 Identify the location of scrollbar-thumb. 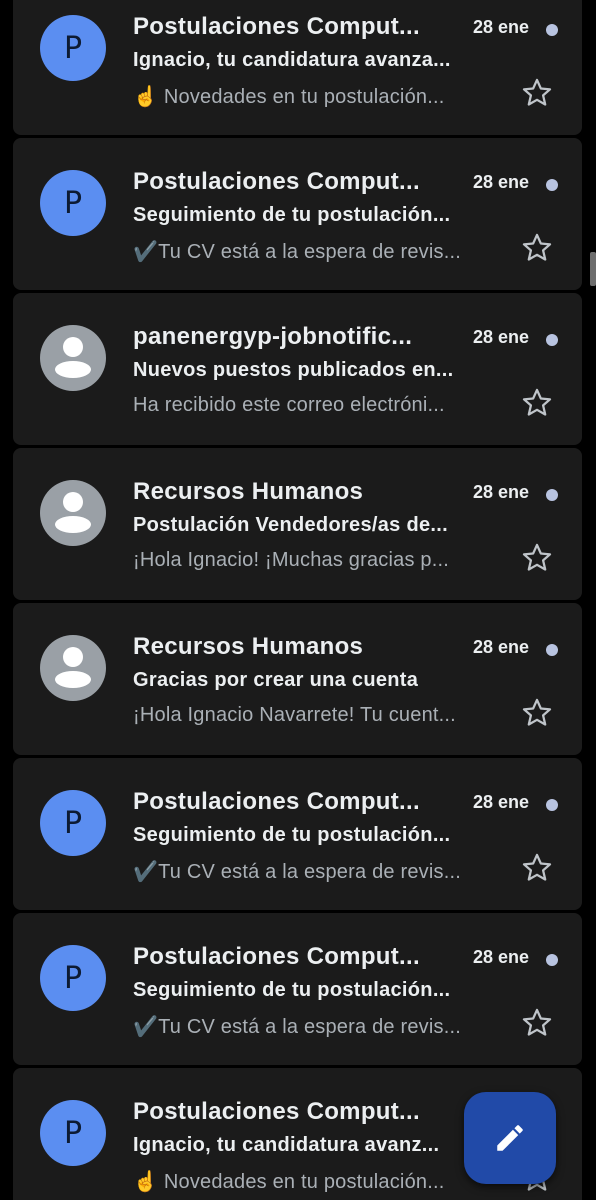
(593, 269).